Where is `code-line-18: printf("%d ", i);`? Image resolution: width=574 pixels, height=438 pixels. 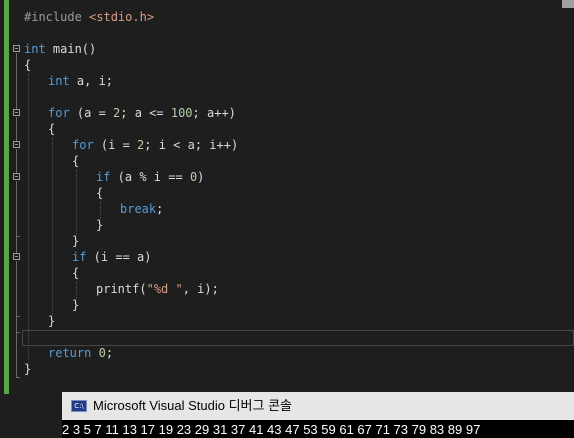 code-line-18: printf("%d ", i); is located at coordinates (157, 289).